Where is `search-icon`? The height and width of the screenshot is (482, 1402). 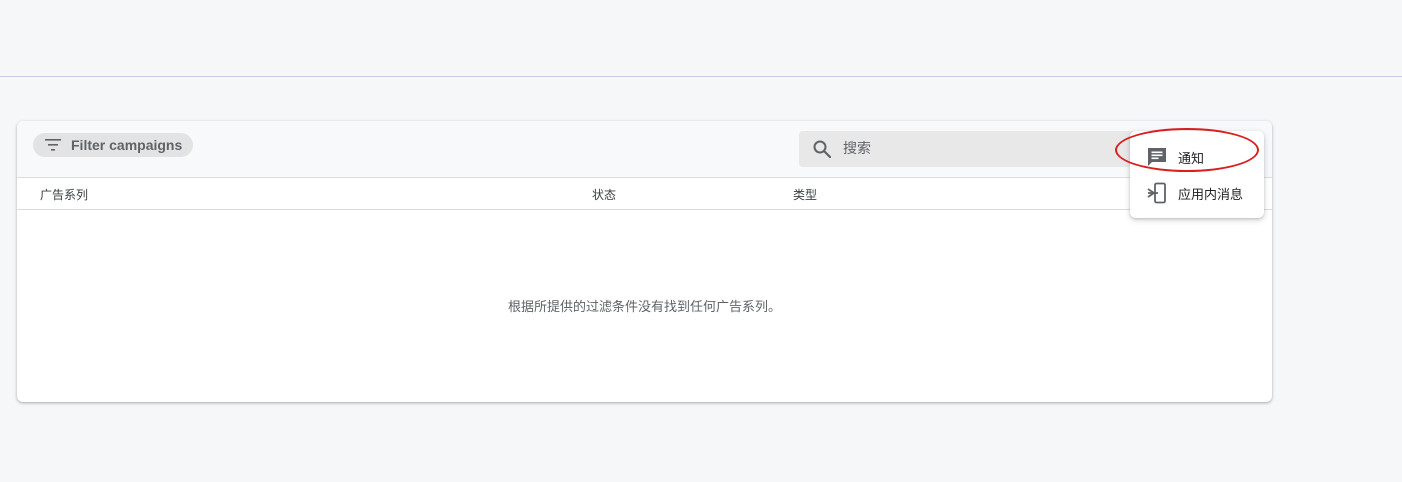
search-icon is located at coordinates (822, 149).